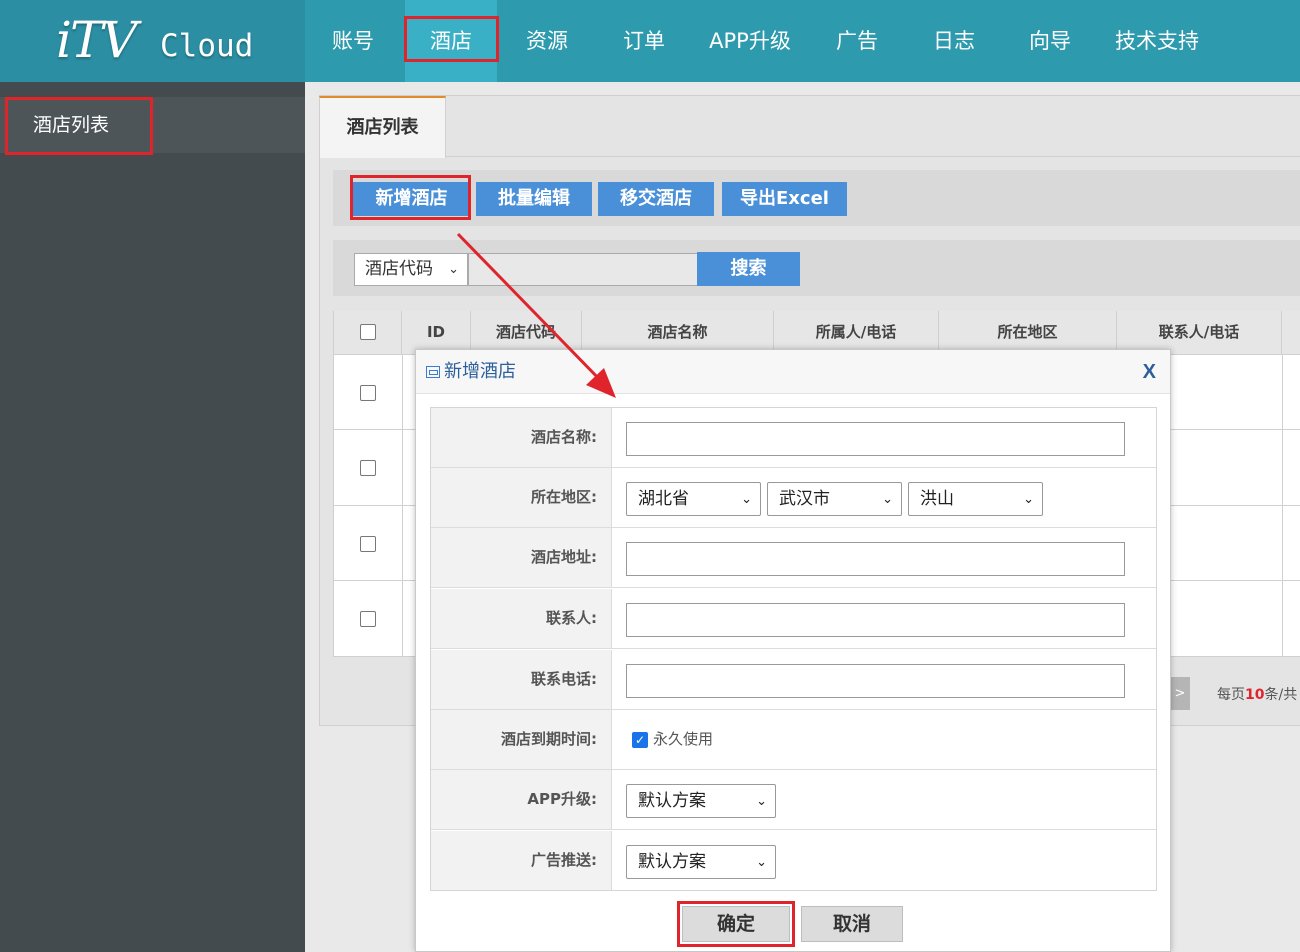 The height and width of the screenshot is (952, 1300). What do you see at coordinates (875, 620) in the screenshot?
I see `contact-input` at bounding box center [875, 620].